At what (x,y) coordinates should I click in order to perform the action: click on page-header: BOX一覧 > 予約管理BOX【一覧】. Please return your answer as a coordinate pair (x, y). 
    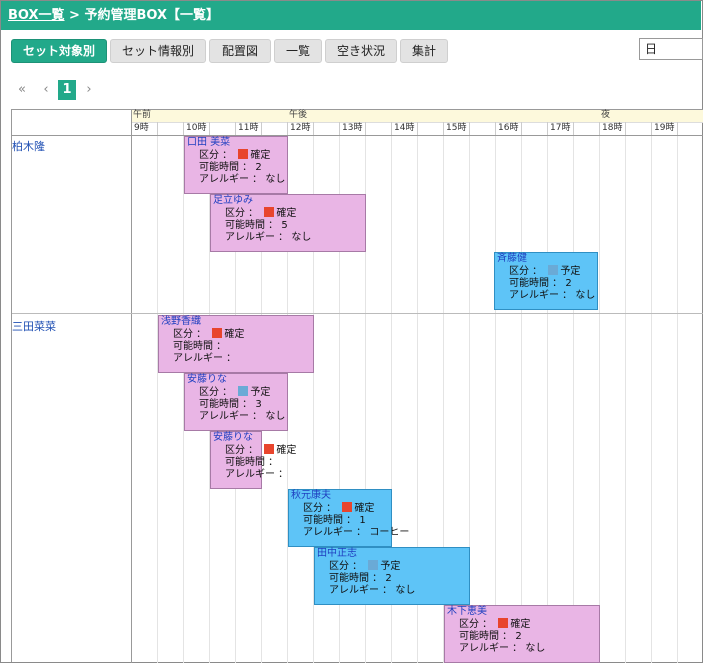
    Looking at the image, I should click on (351, 15).